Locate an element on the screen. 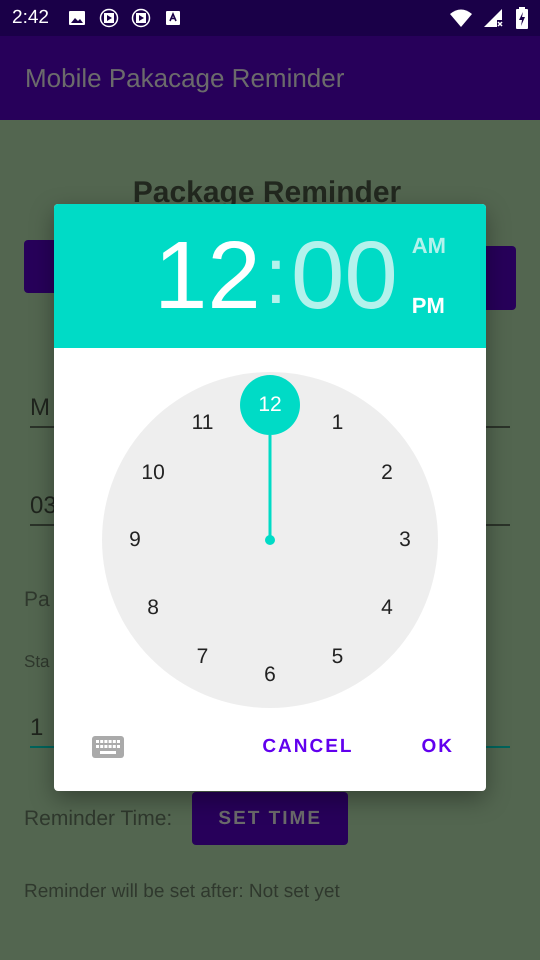  cancel-button: CANCEL is located at coordinates (308, 747).